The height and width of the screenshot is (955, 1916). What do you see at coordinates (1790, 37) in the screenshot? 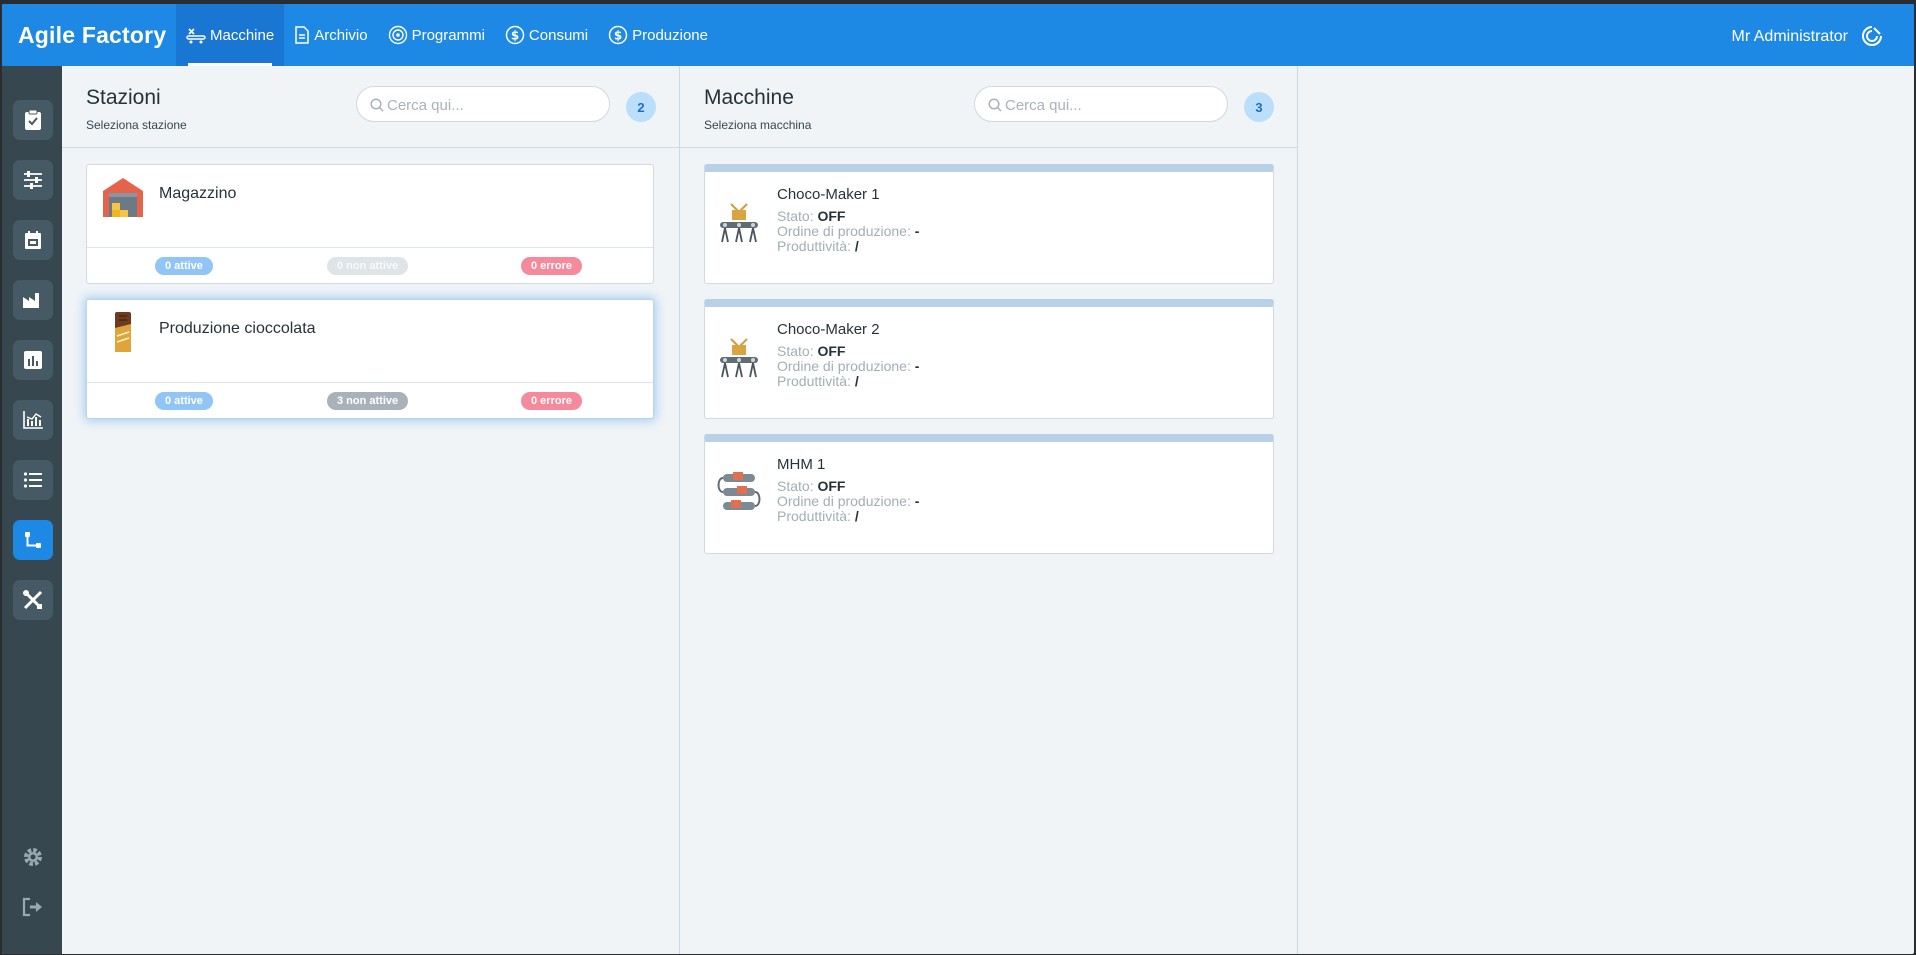
I see `user-name: Mr Administrator` at bounding box center [1790, 37].